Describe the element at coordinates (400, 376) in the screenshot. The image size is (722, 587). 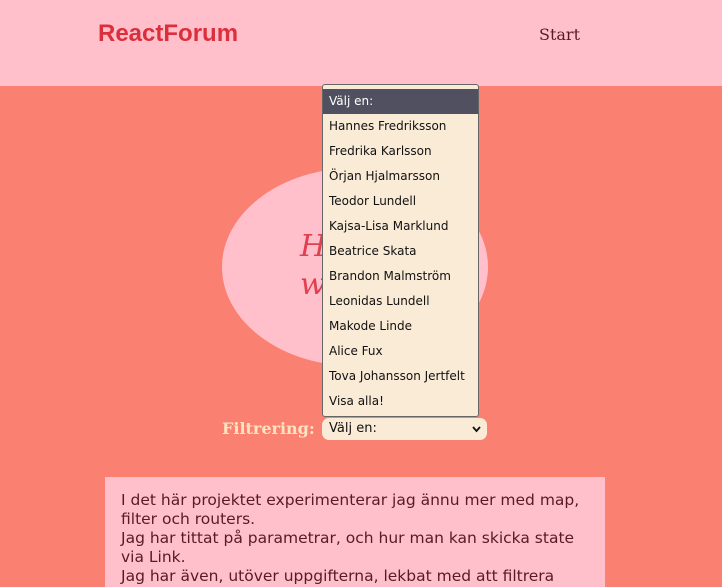
I see `filter-option: Tova Johansson Jertfelt` at that location.